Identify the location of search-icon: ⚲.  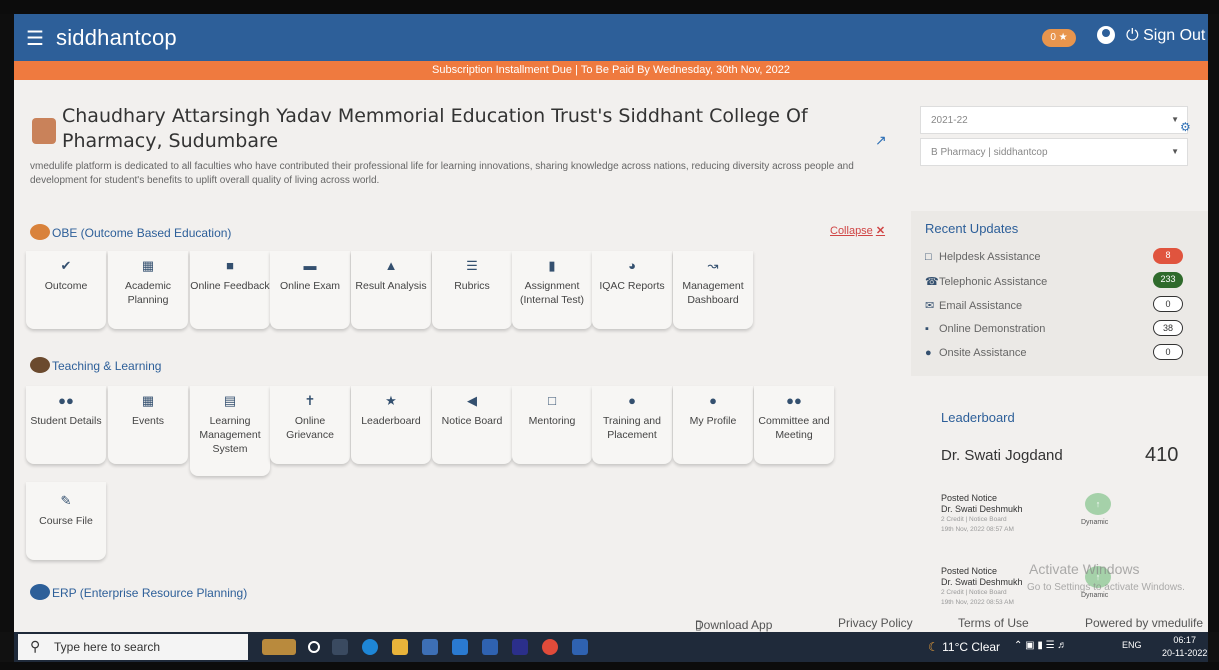
(35, 646).